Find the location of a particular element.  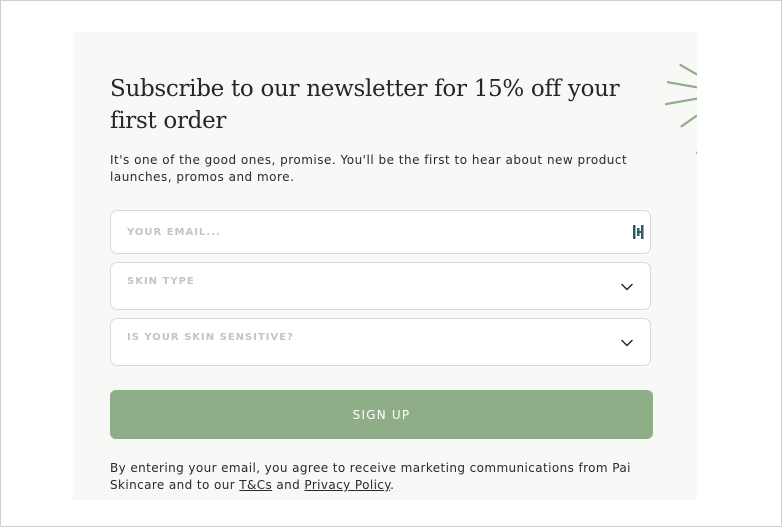

skin-sensitive-select: IS YOUR SKIN SENSITIVE? is located at coordinates (380, 342).